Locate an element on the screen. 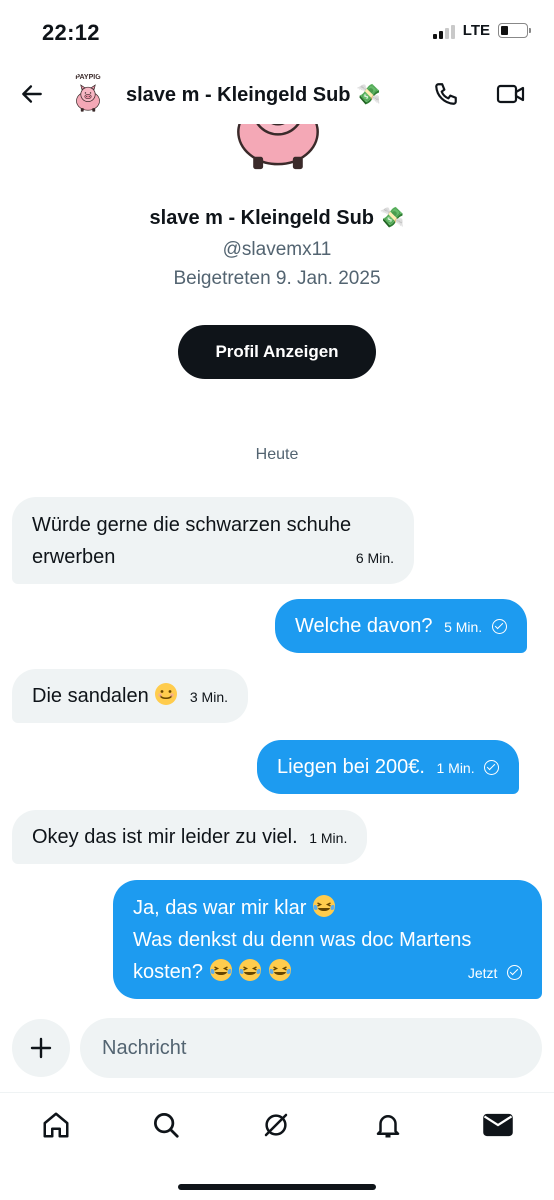  status-time: 22:12 is located at coordinates (71, 32).